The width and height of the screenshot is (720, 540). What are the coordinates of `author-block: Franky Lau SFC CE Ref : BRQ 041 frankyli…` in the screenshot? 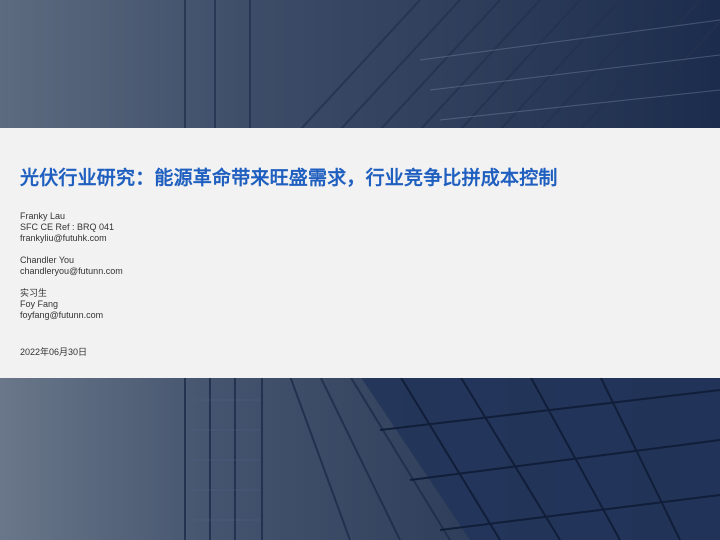 It's located at (71, 227).